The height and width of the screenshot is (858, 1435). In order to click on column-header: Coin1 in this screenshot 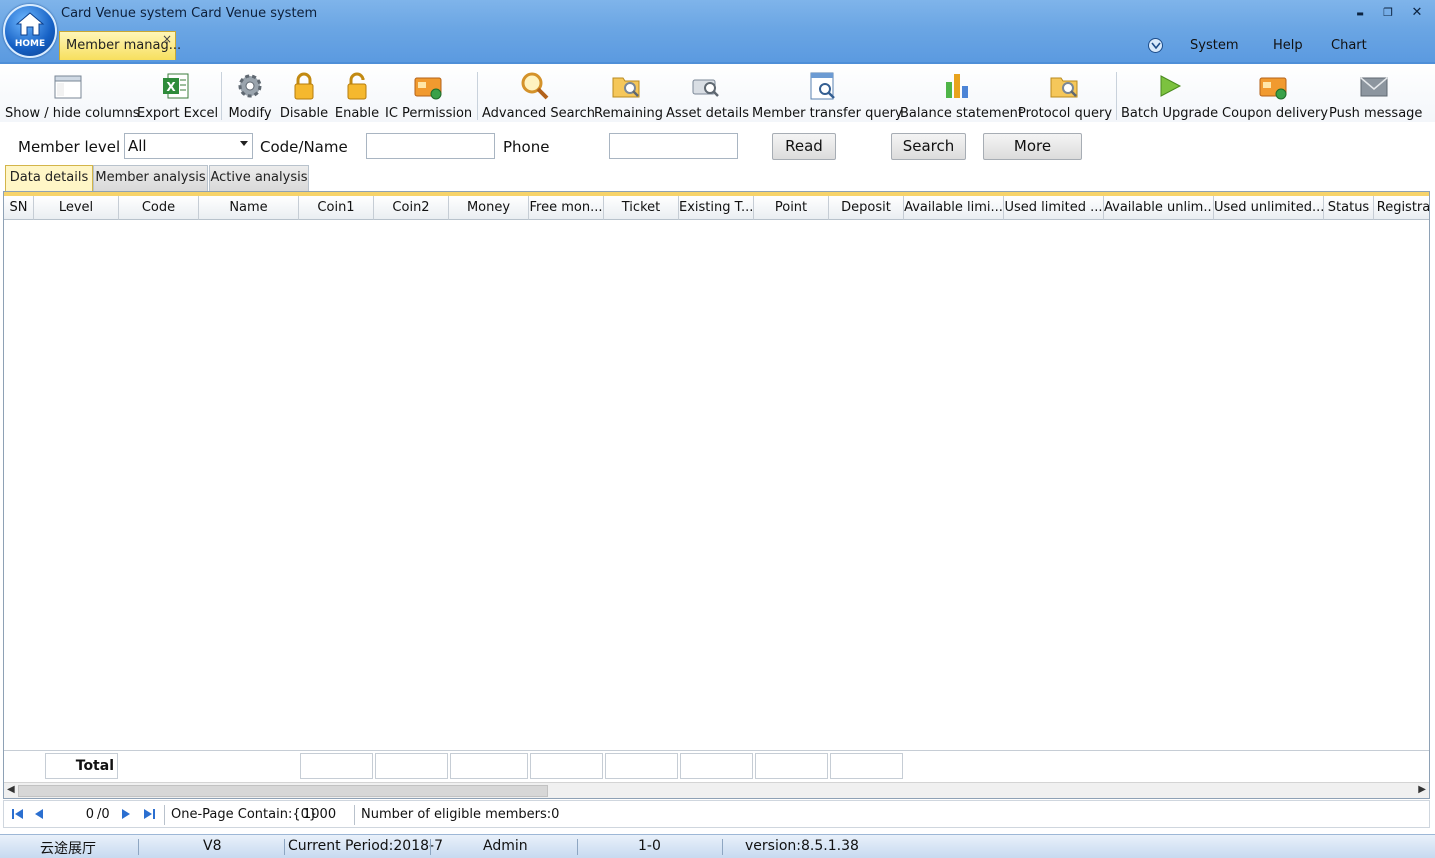, I will do `click(336, 208)`.